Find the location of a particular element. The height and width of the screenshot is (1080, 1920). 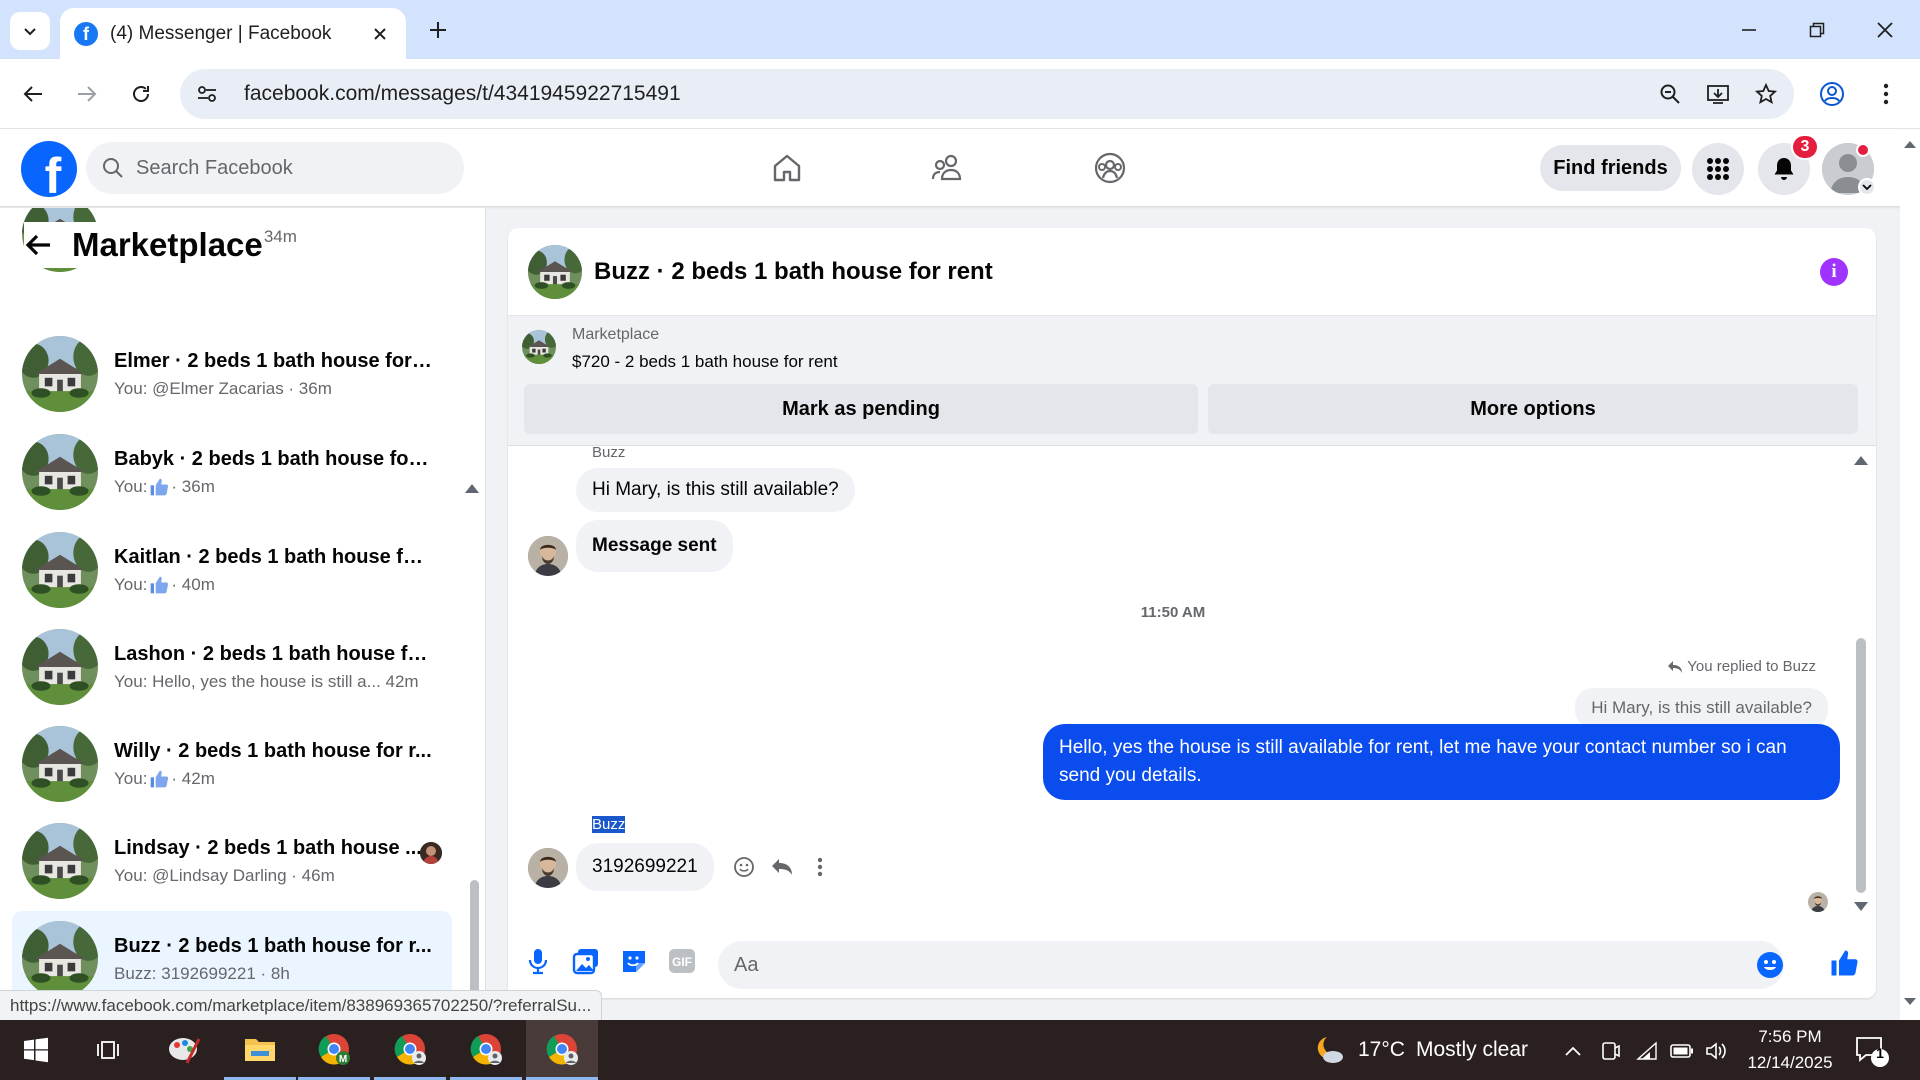

close-window-icon is located at coordinates (1885, 30).